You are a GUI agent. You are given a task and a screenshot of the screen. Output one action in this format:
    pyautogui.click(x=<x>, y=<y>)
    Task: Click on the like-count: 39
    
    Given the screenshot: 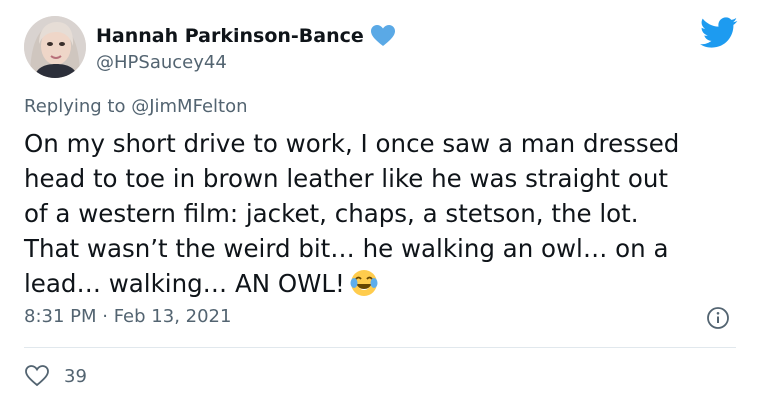 What is the action you would take?
    pyautogui.click(x=75, y=376)
    